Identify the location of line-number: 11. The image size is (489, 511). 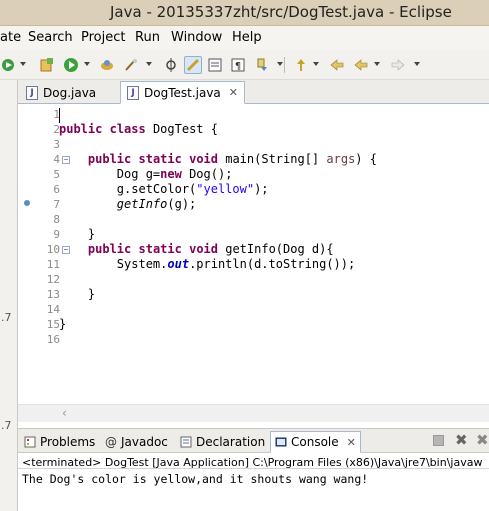
(53, 264).